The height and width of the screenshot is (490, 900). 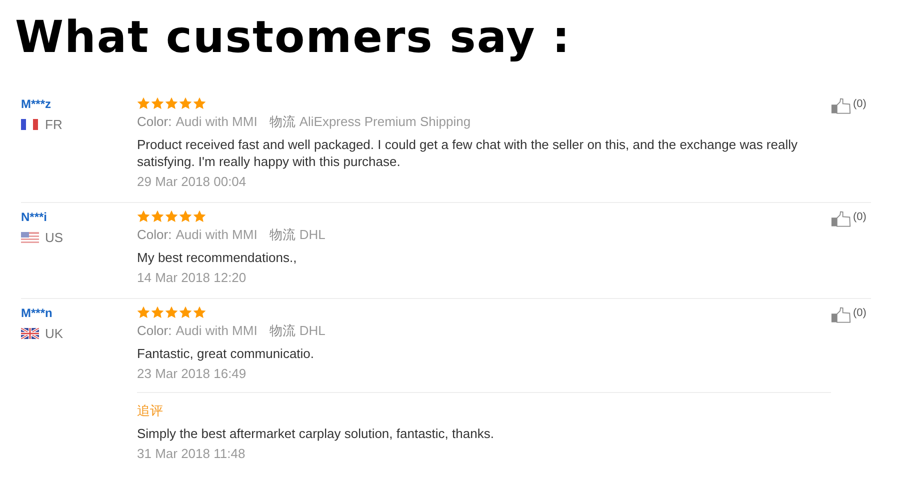 I want to click on review-date: 31 Mar 2018 11:48, so click(x=191, y=454).